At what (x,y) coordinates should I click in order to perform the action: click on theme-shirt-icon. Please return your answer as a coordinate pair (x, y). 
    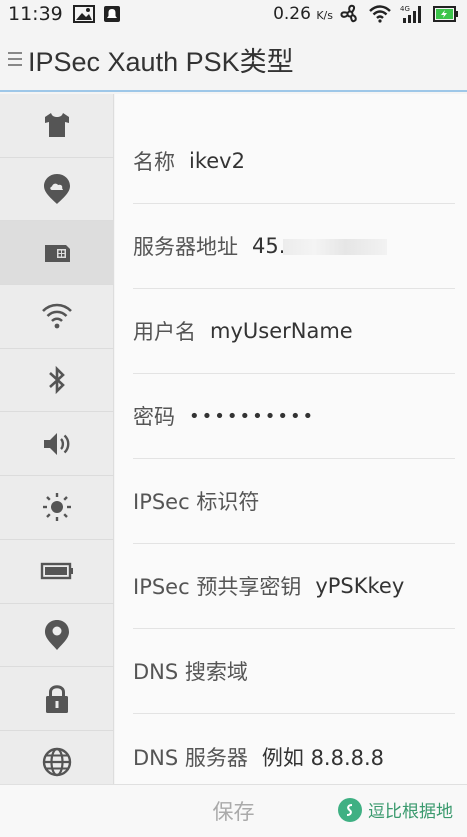
    Looking at the image, I should click on (57, 125).